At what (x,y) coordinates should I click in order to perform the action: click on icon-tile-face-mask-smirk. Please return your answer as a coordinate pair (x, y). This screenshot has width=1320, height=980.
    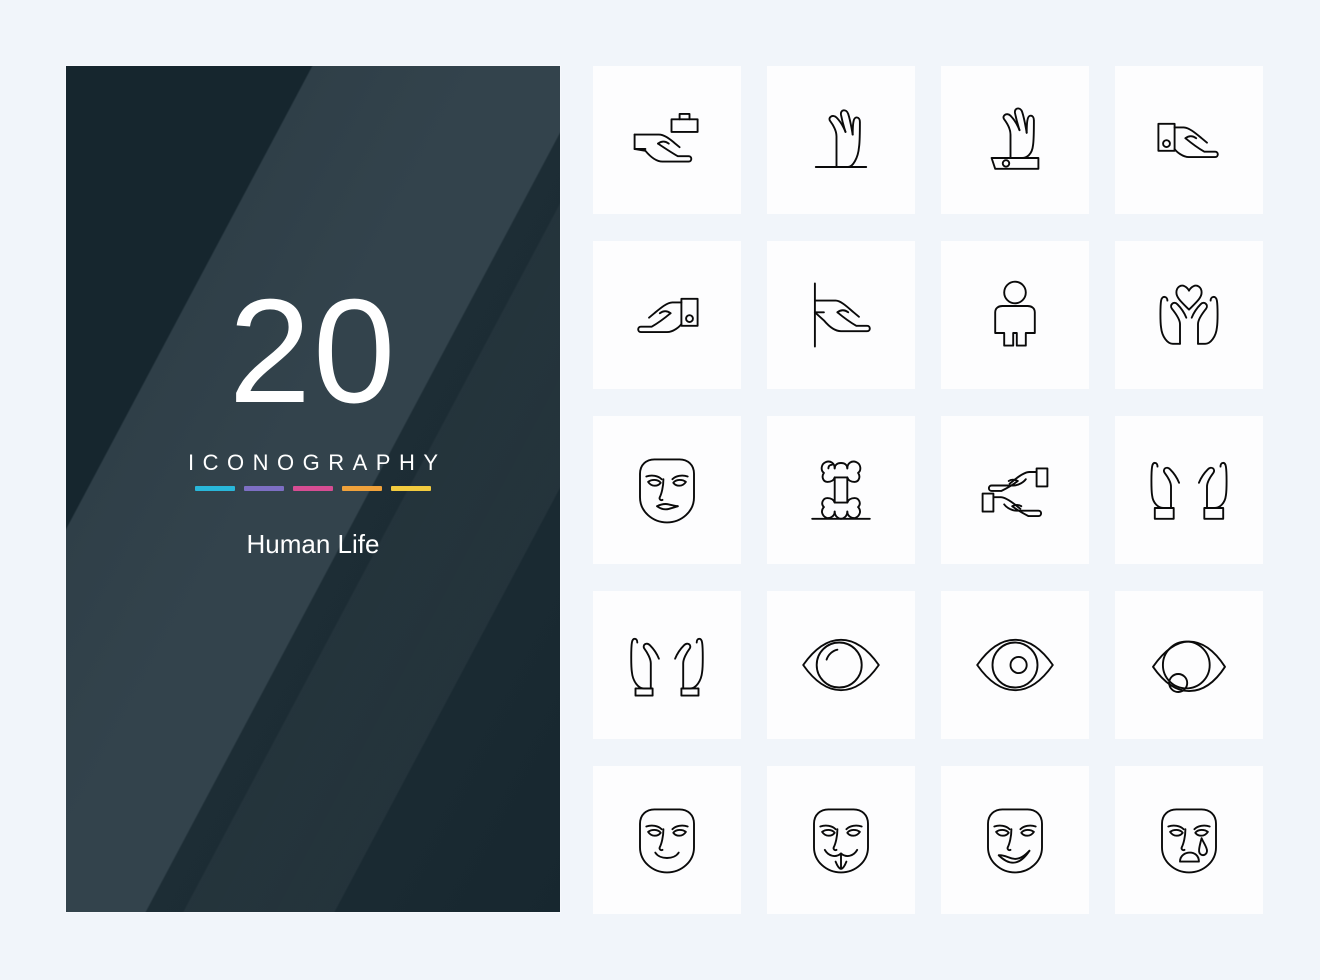
    Looking at the image, I should click on (1015, 840).